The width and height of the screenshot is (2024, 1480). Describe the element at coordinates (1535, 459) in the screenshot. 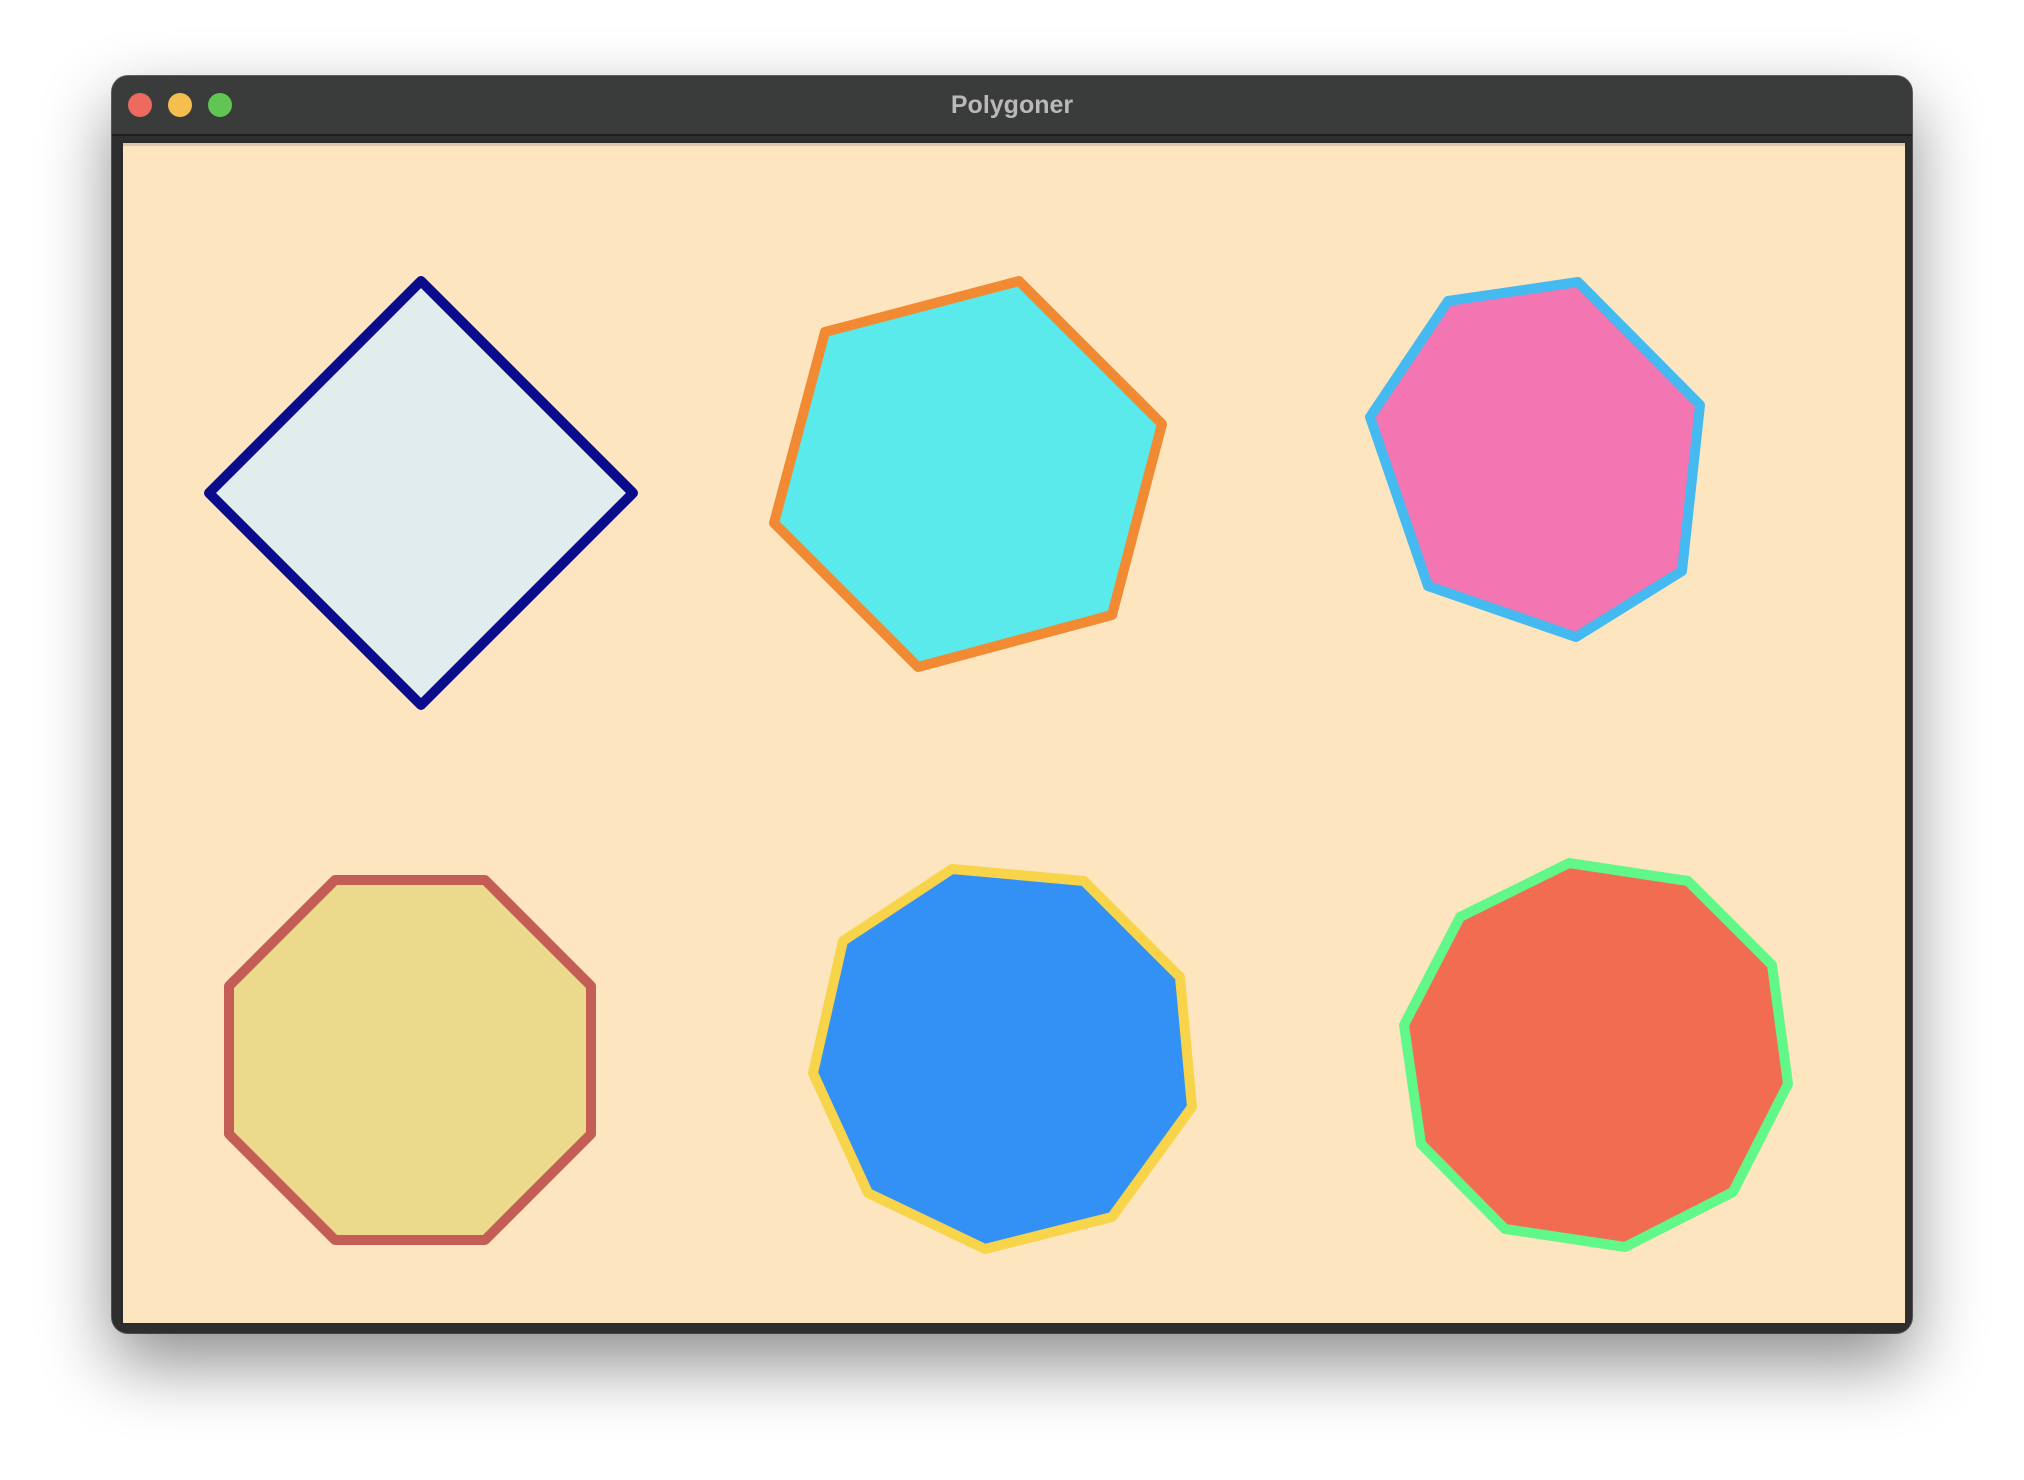

I see `heptagon-polygon` at that location.